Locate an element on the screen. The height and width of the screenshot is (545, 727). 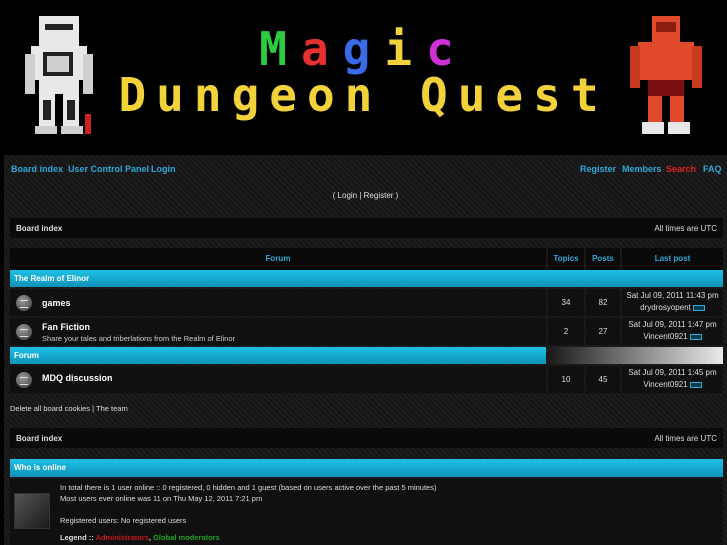
breadcrumb-bar: Board index All times are UTC is located at coordinates (366, 228).